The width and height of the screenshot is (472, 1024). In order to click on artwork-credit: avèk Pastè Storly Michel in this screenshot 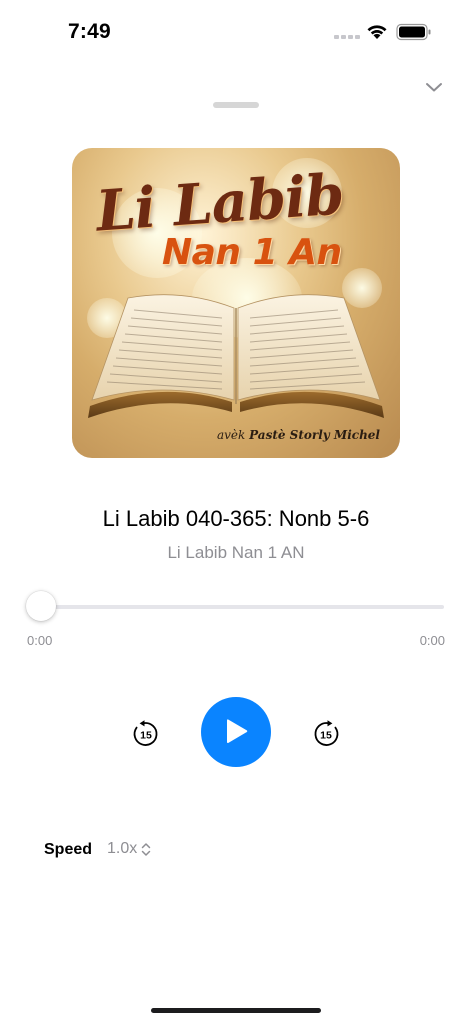, I will do `click(298, 435)`.